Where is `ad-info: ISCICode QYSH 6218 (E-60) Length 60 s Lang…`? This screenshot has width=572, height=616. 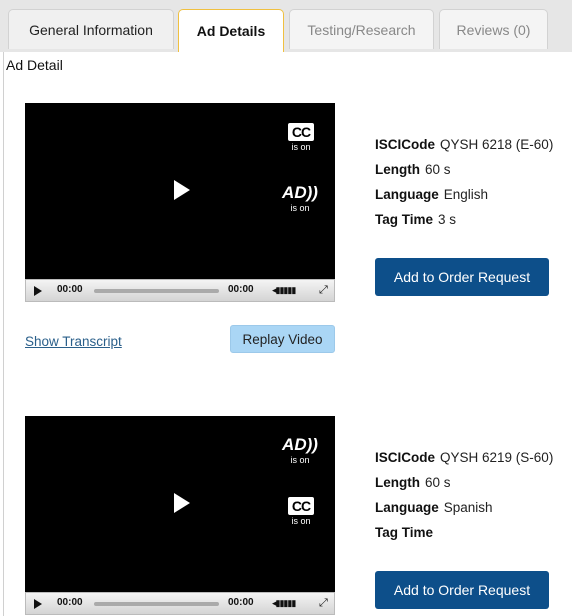
ad-info: ISCICode QYSH 6218 (E-60) Length 60 s Lang… is located at coordinates (464, 182).